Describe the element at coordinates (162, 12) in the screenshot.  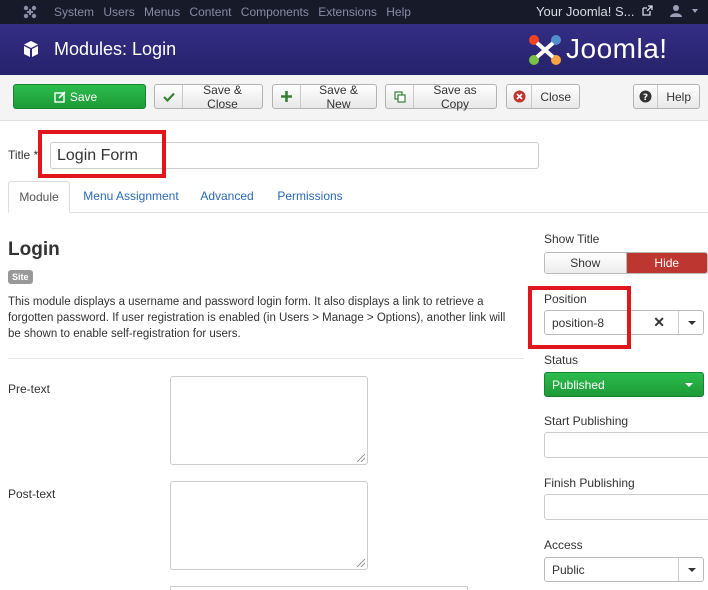
I see `nav-menus: Menus` at that location.